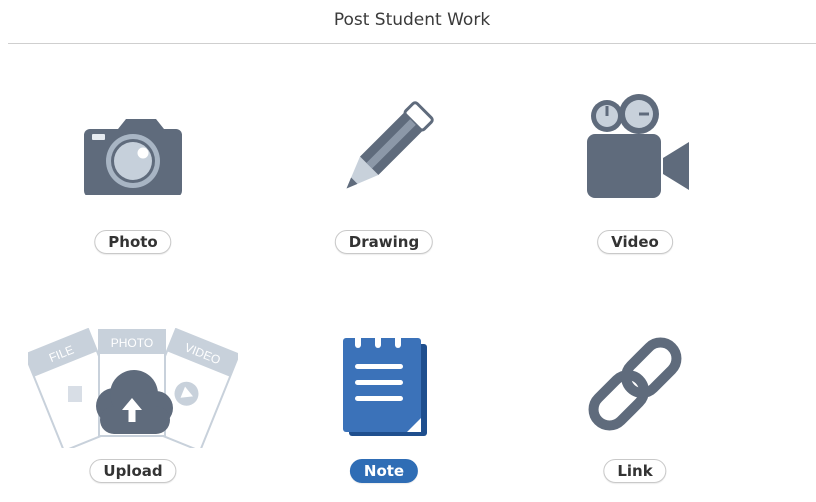  Describe the element at coordinates (133, 382) in the screenshot. I see `cloud-upload-icon: FILE VIDEO PHOTO` at that location.